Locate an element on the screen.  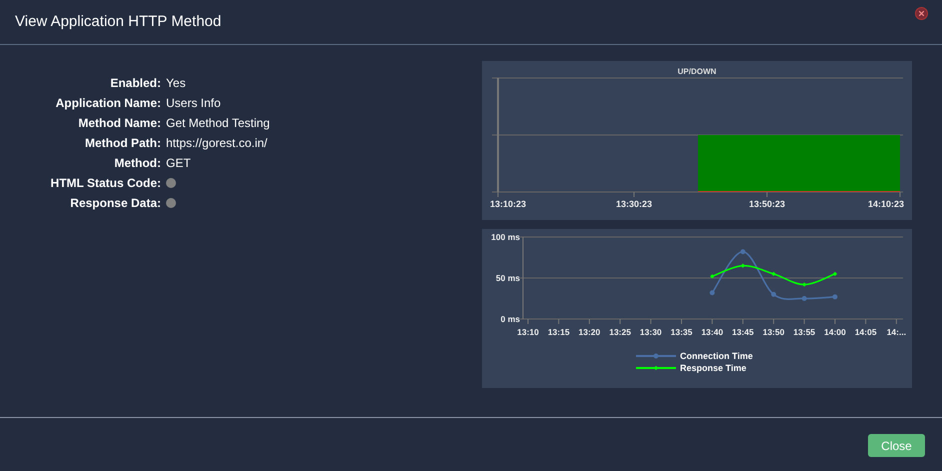
field-label: Enabled: is located at coordinates (135, 83).